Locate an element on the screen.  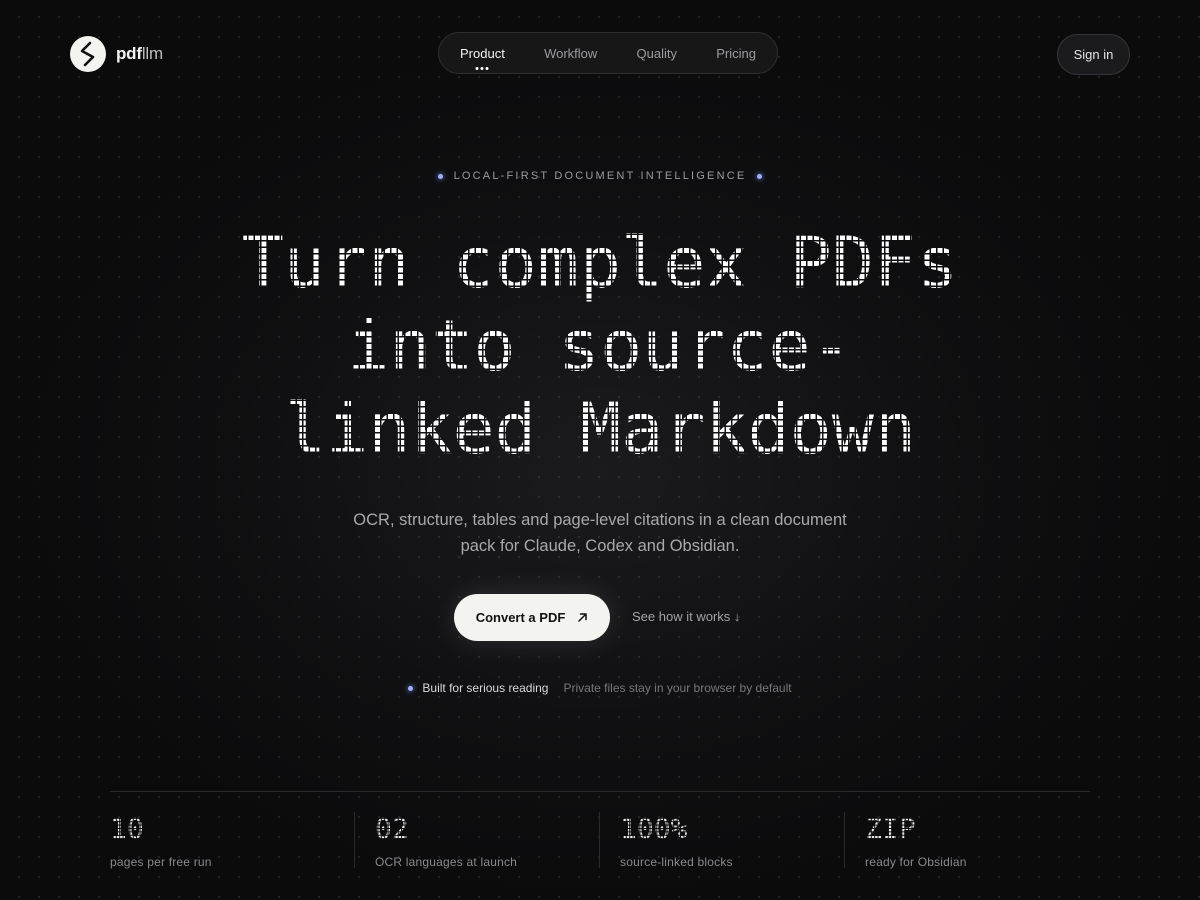
eyebrow: LOCAL-FIRST DOCUMENT INTELLIGENCE is located at coordinates (600, 176).